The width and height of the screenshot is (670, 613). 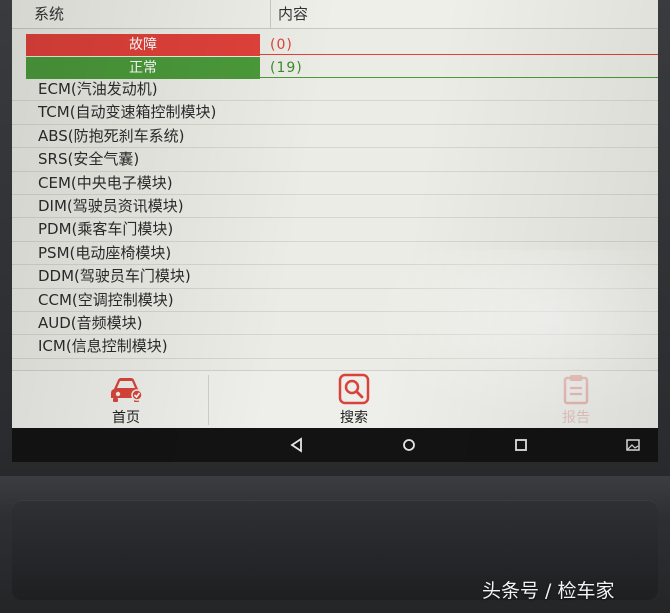 I want to click on nav-divider, so click(x=208, y=400).